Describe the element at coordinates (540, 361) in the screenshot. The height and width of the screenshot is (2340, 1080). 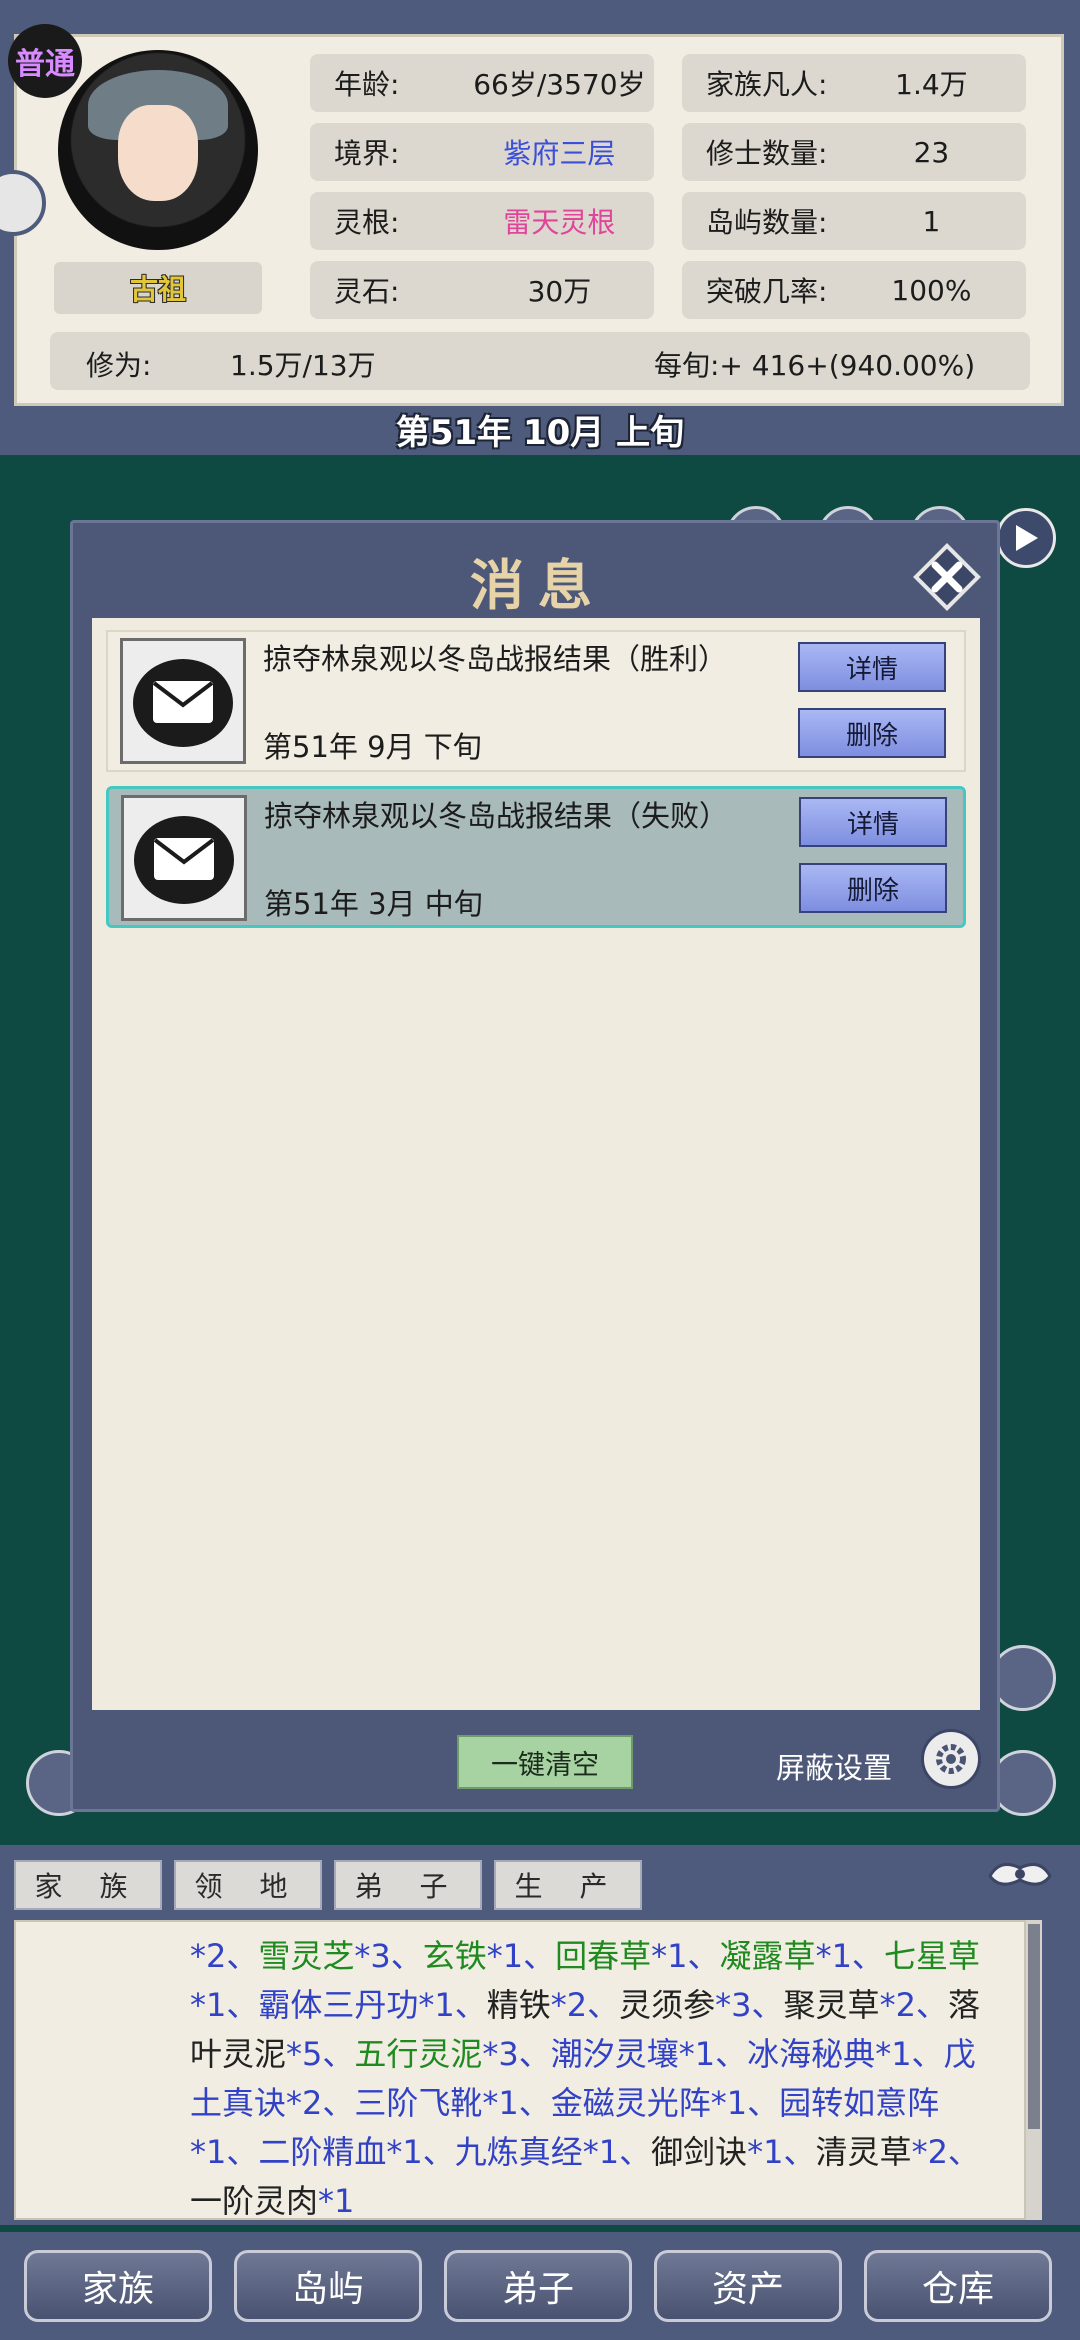
I see `cultivation-bar: 修为: 1.5万/13万 每旬:+ 416+(940.00%)` at that location.